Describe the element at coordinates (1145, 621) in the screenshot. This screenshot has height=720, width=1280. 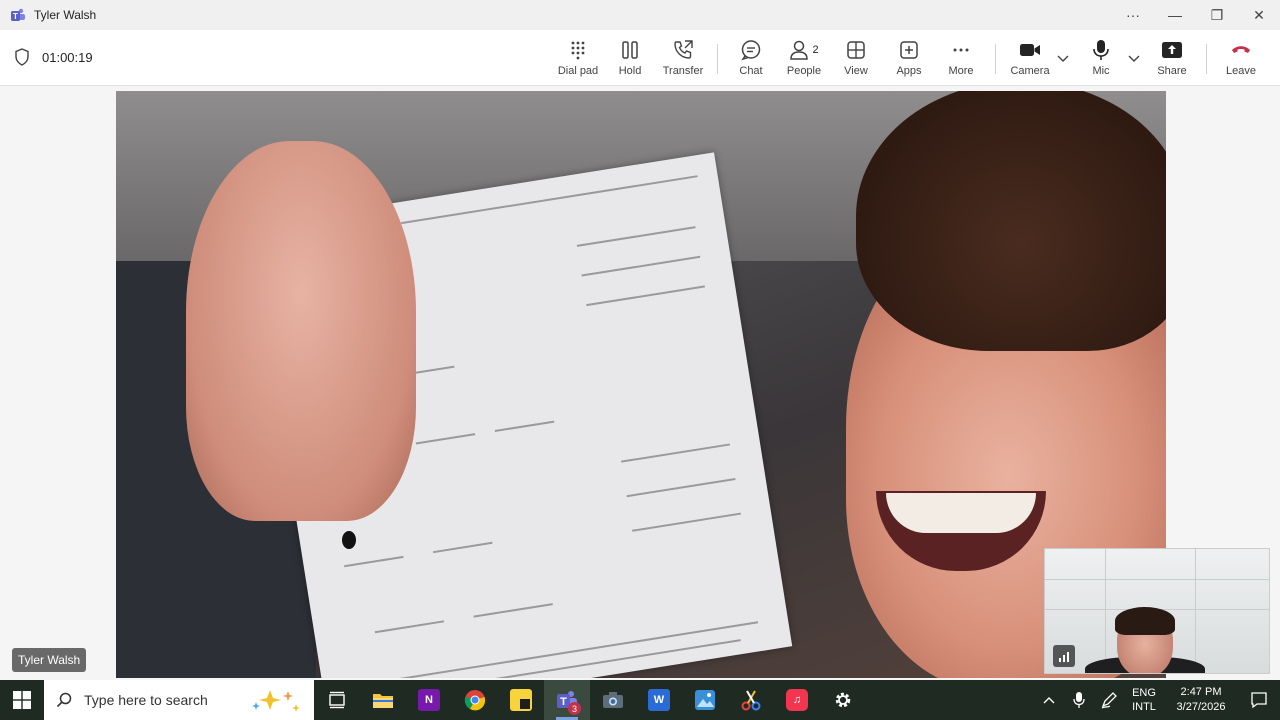
I see `self-view-hair` at that location.